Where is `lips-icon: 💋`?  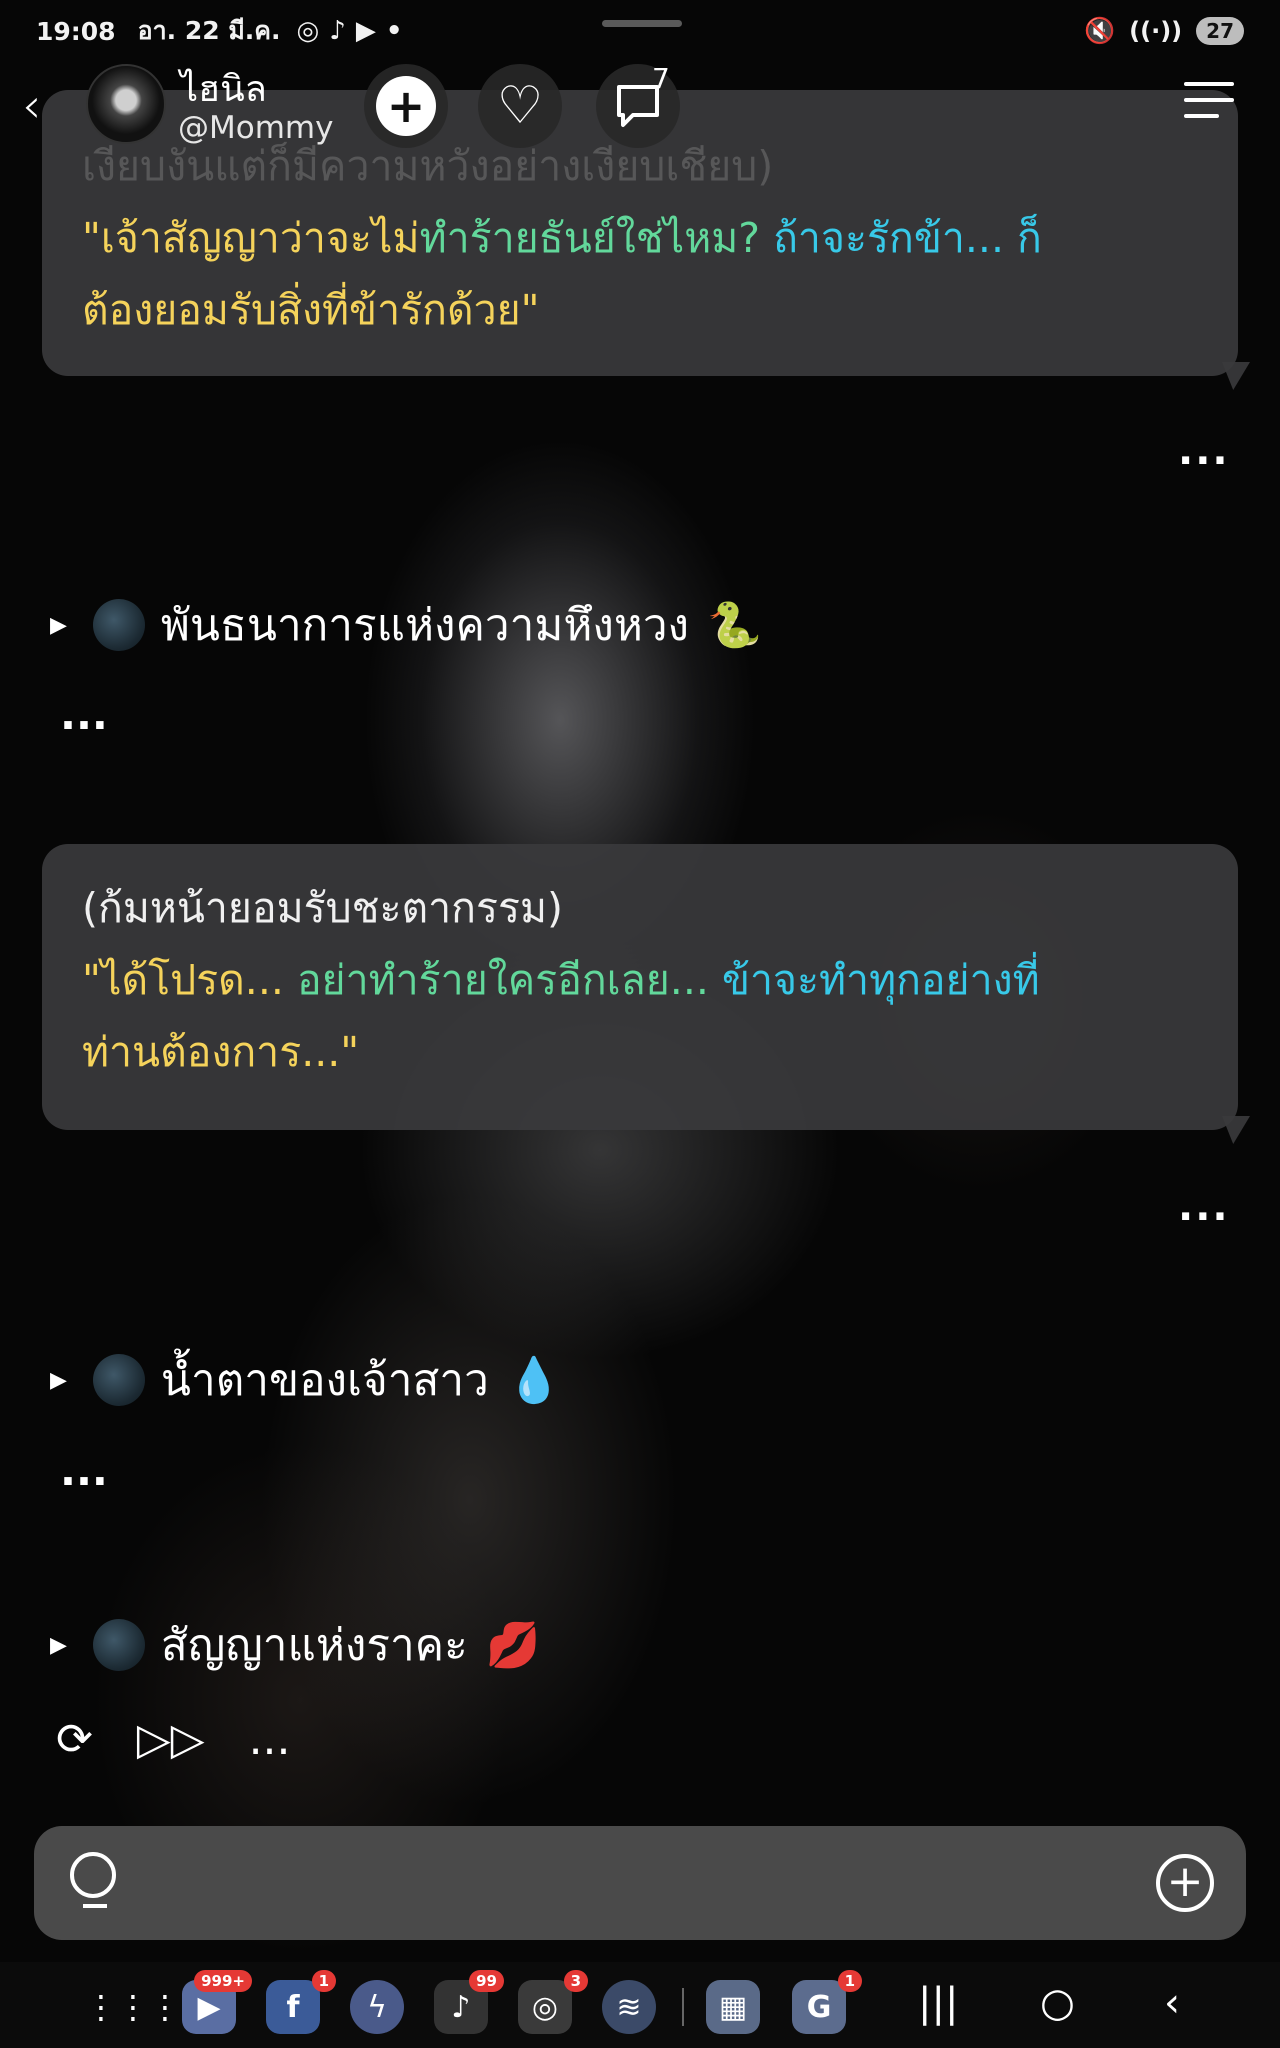
lips-icon: 💋 is located at coordinates (513, 1645).